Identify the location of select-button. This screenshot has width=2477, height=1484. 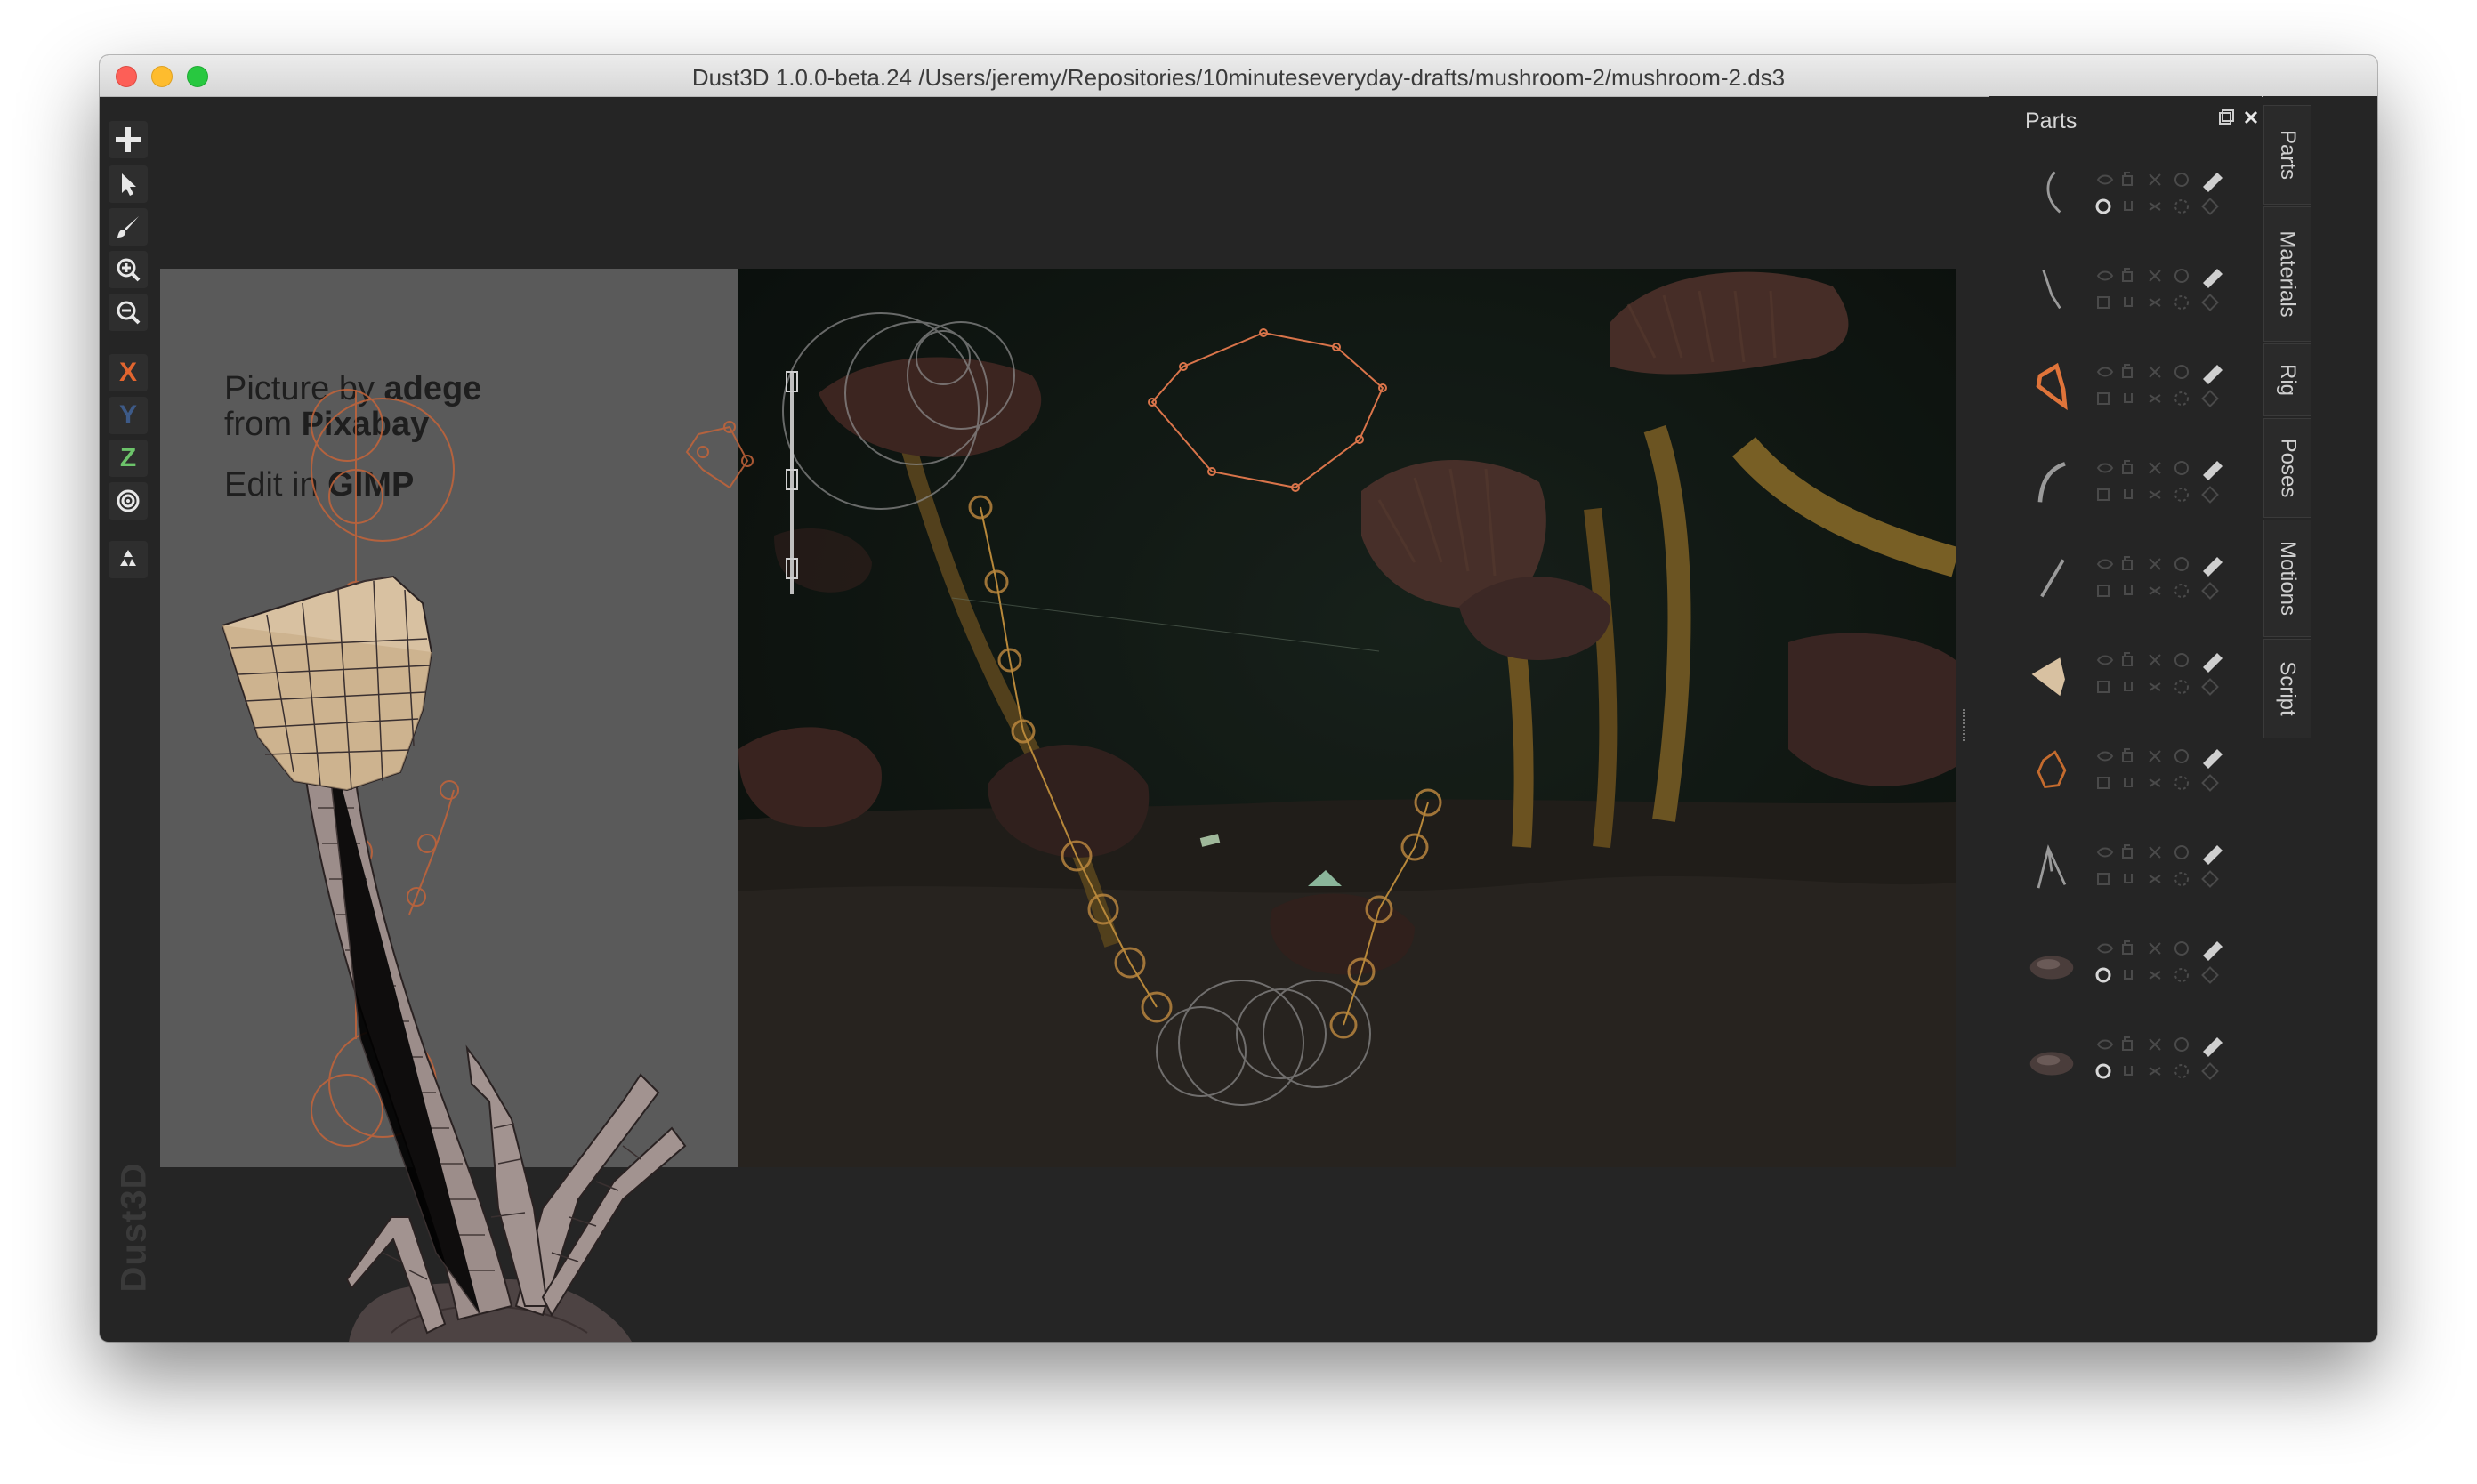
(128, 184).